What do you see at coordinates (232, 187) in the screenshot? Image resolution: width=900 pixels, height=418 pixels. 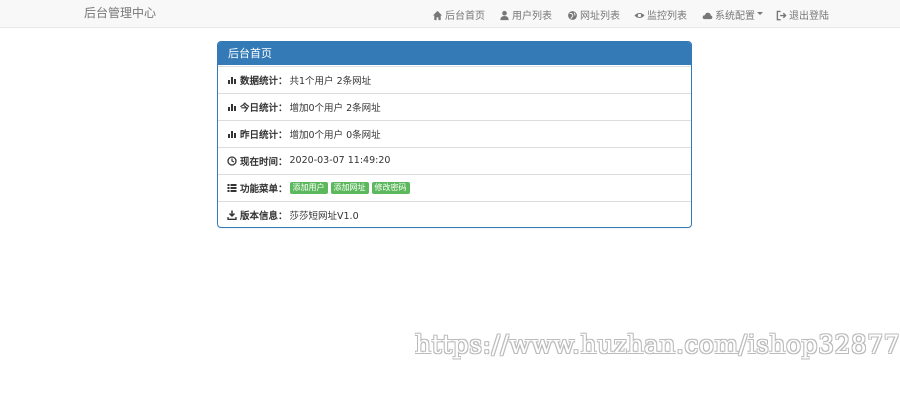 I see `list-icon` at bounding box center [232, 187].